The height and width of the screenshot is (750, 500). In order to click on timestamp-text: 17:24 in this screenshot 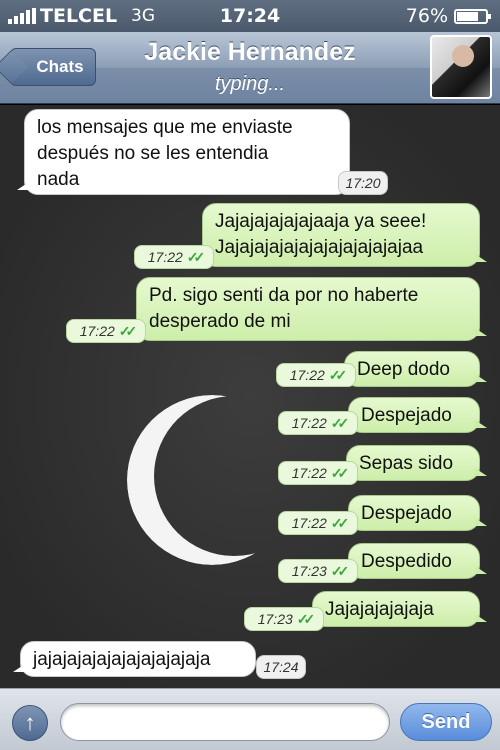, I will do `click(281, 667)`.